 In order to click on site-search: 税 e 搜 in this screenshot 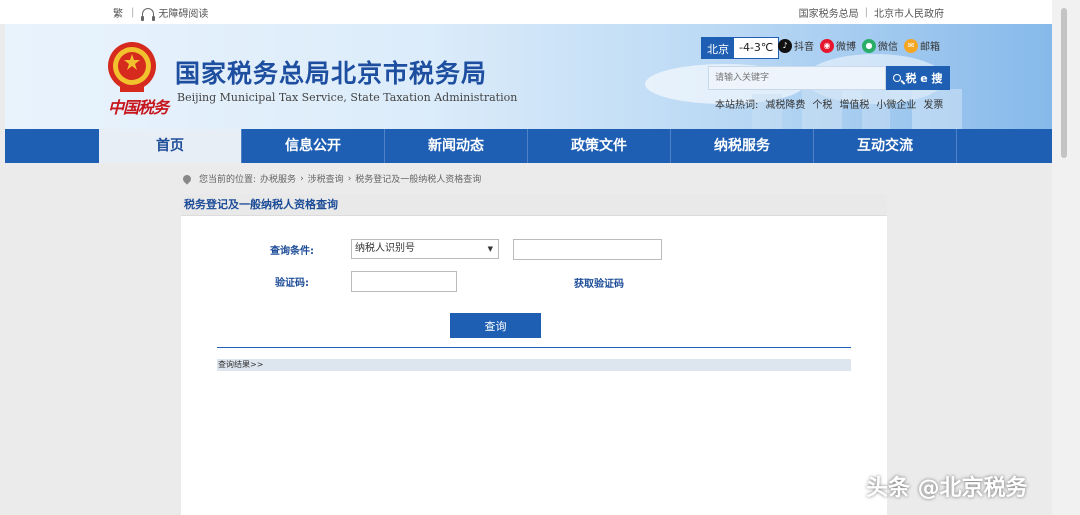, I will do `click(829, 78)`.